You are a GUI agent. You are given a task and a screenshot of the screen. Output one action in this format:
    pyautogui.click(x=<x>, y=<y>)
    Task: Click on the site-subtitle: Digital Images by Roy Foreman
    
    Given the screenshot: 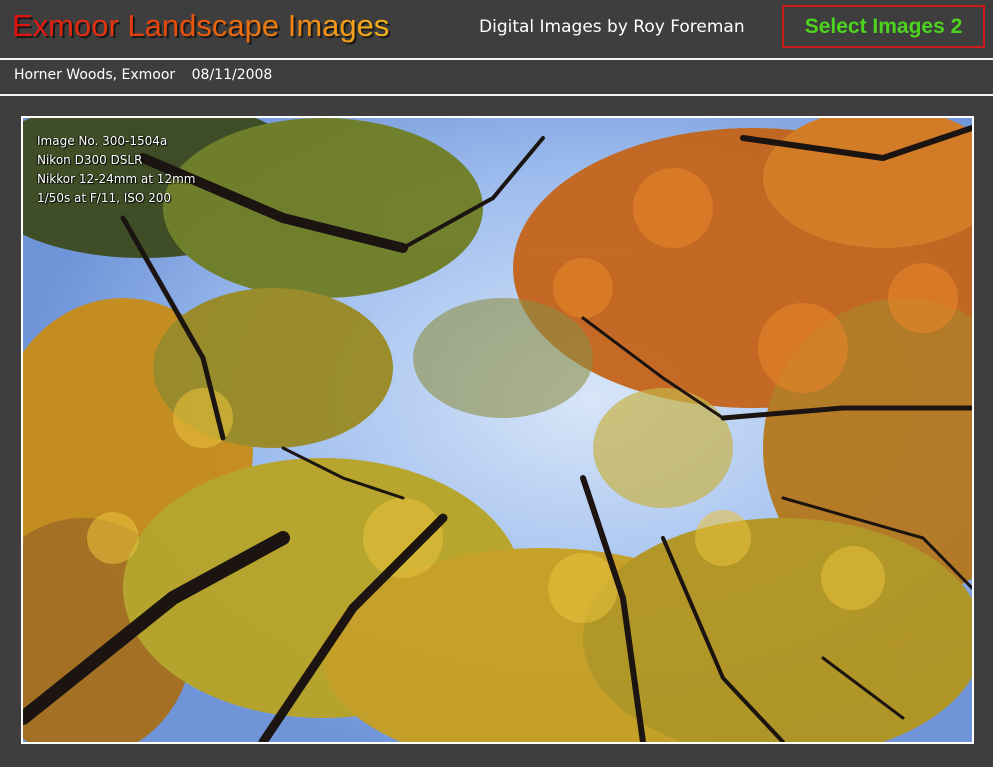 What is the action you would take?
    pyautogui.click(x=612, y=27)
    